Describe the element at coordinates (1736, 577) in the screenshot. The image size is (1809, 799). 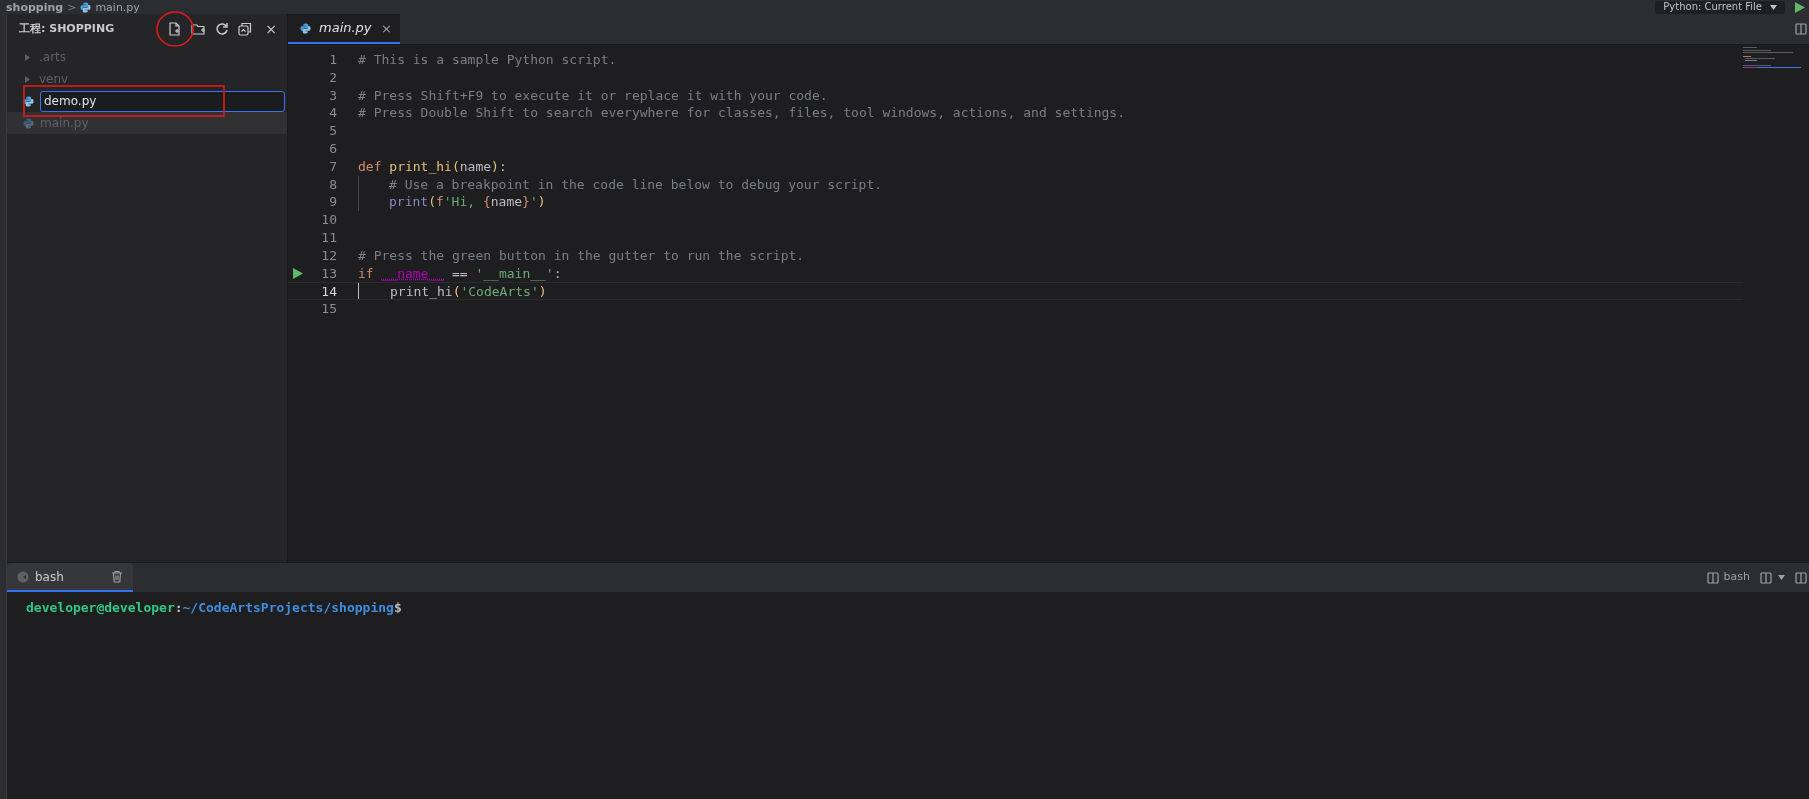
I see `terminal-label: bash` at that location.